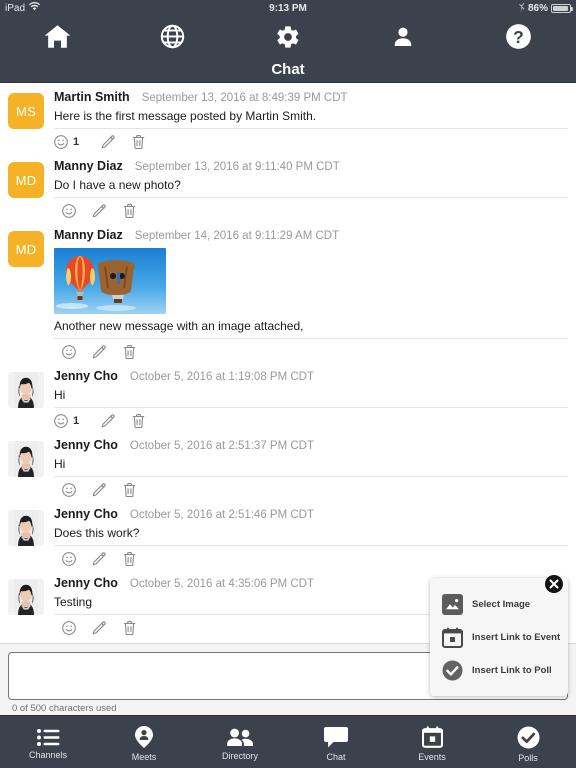  Describe the element at coordinates (521, 8) in the screenshot. I see `bluetooth-icon` at that location.